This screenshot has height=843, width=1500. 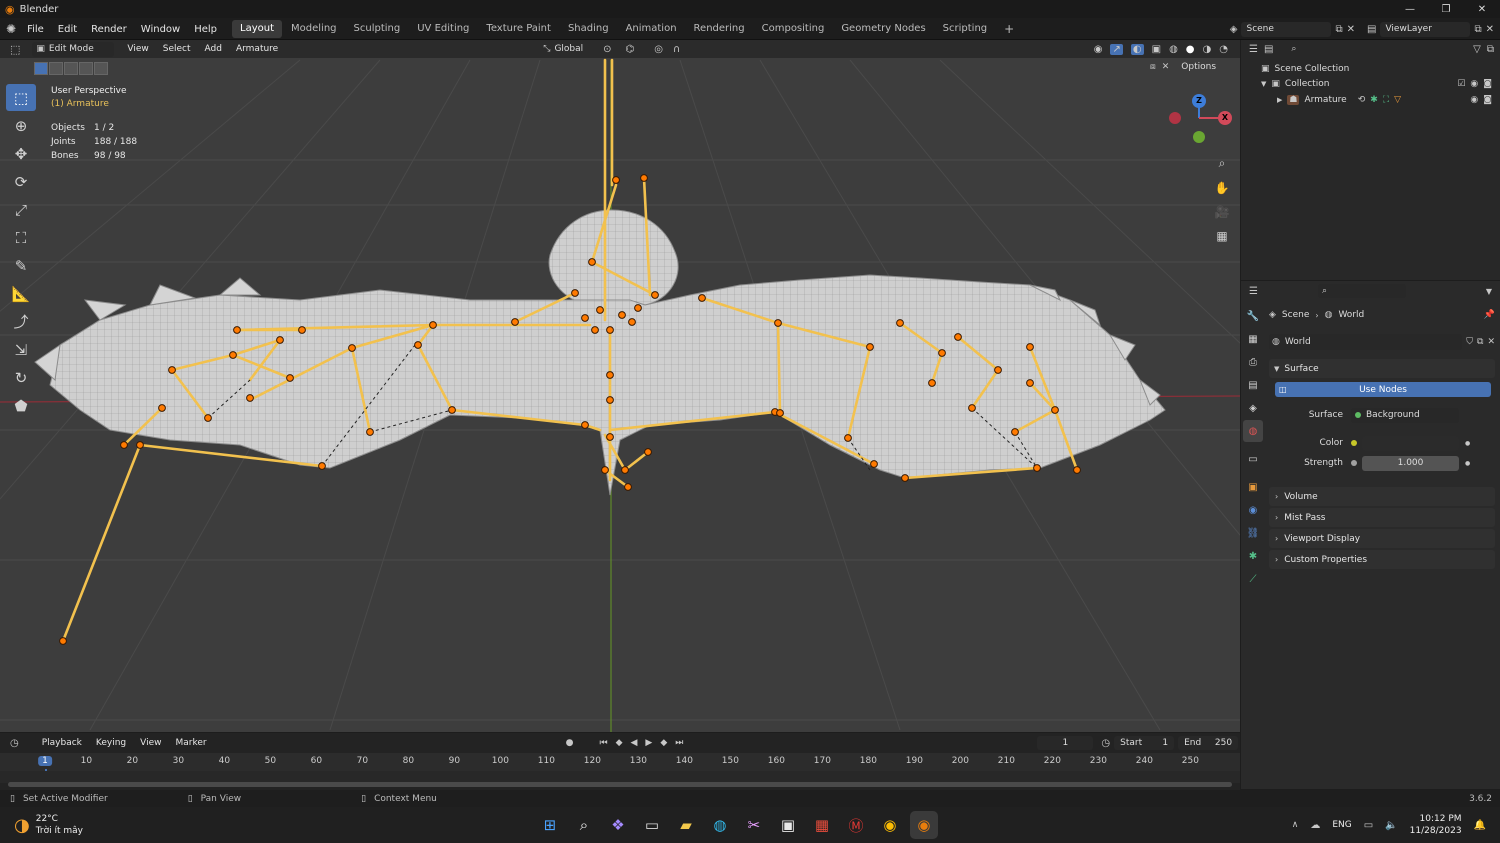 What do you see at coordinates (1410, 9) in the screenshot?
I see `minimize-button: —` at bounding box center [1410, 9].